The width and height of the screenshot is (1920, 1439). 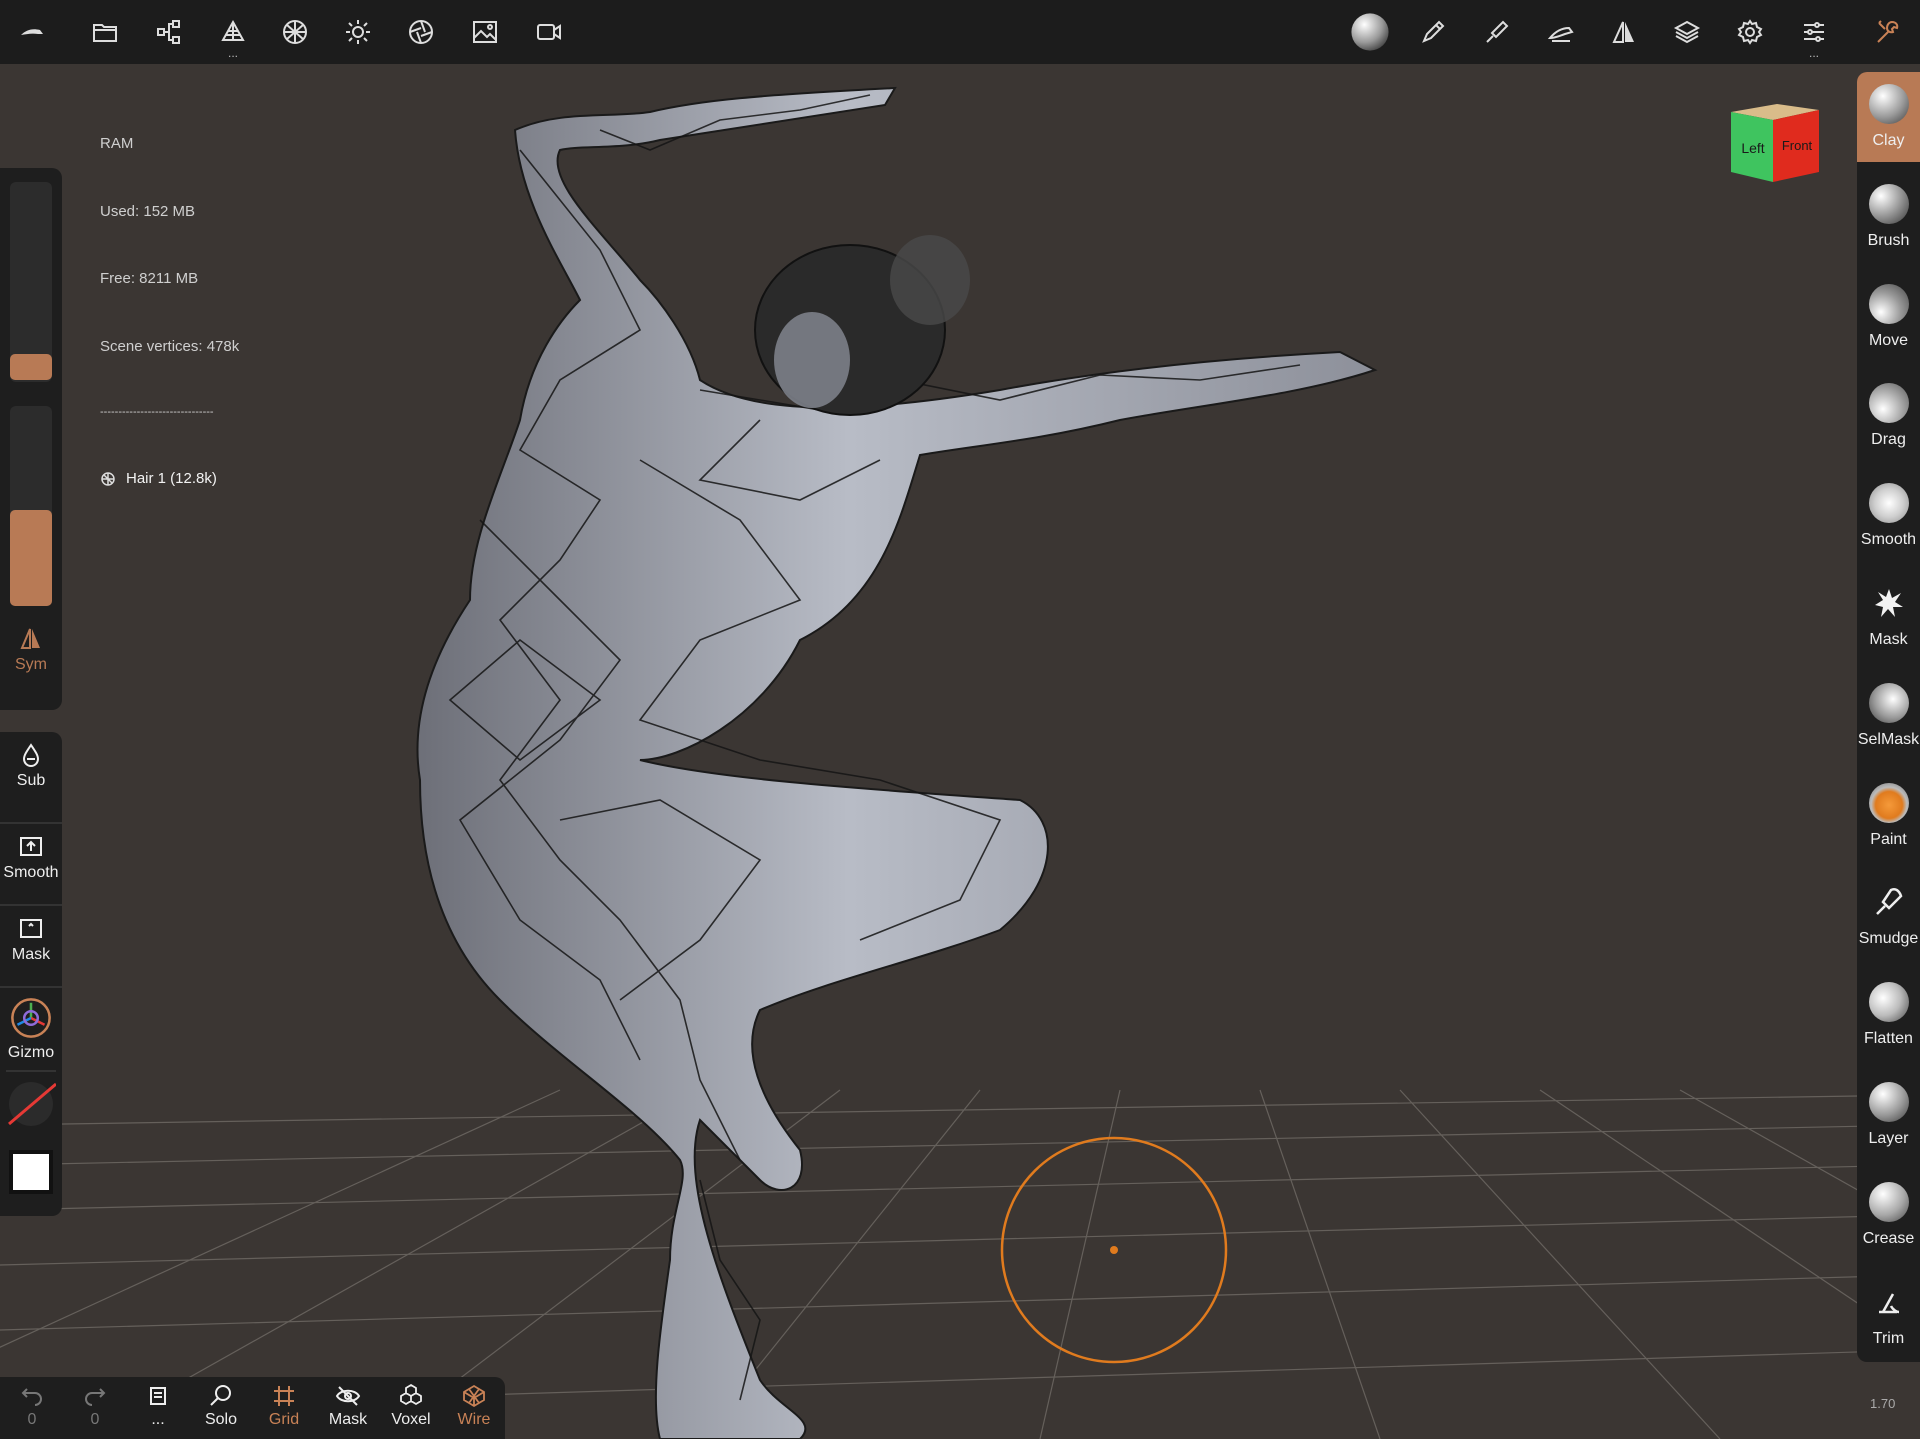 I want to click on undo-button: 0, so click(x=32, y=1411).